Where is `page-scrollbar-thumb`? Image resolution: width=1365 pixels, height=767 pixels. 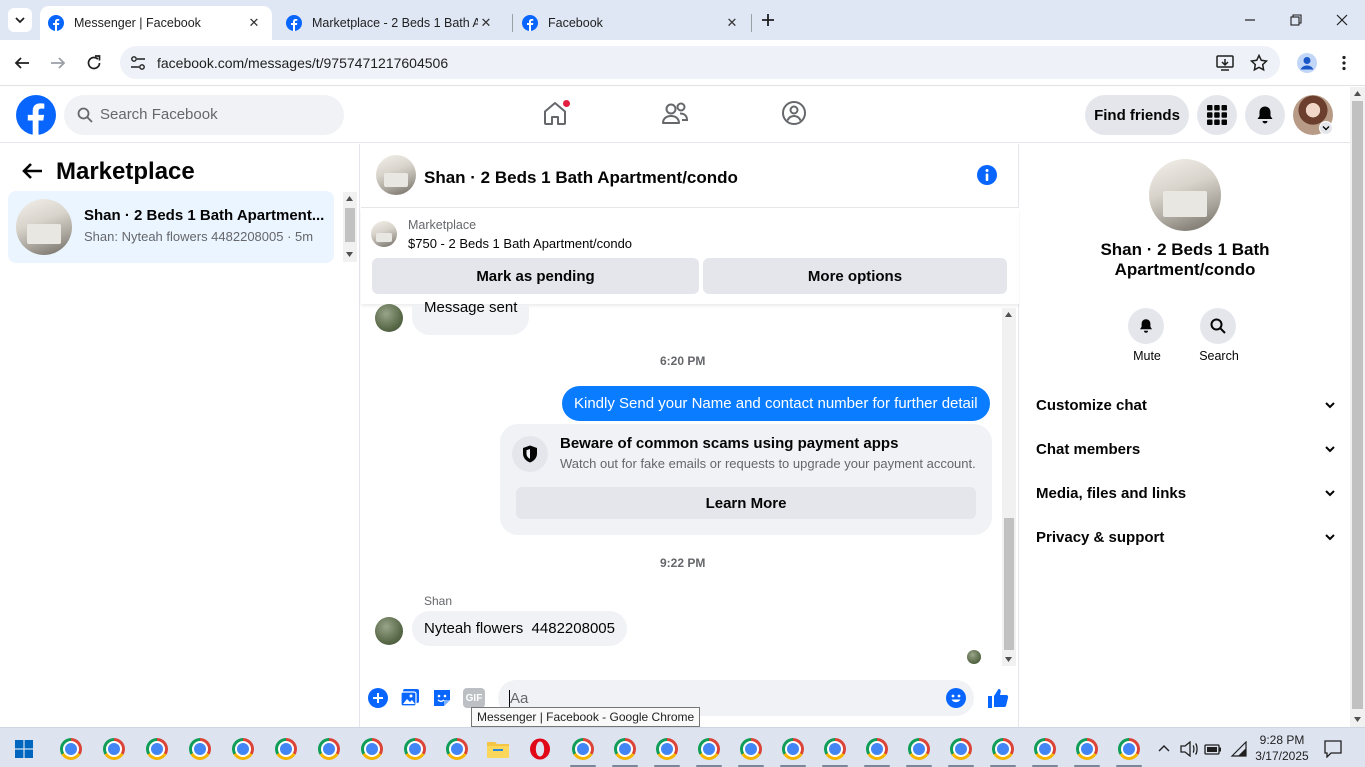 page-scrollbar-thumb is located at coordinates (1357, 405).